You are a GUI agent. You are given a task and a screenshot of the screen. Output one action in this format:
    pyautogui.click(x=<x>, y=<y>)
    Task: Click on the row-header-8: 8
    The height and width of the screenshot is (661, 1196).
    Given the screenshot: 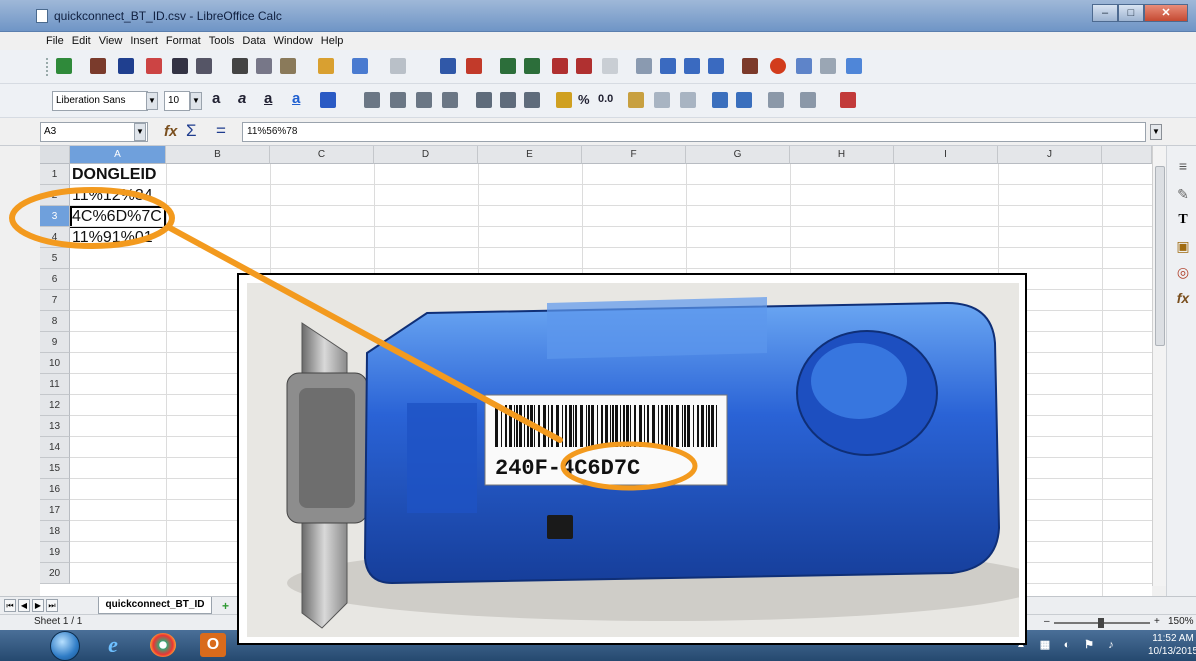 What is the action you would take?
    pyautogui.click(x=55, y=321)
    